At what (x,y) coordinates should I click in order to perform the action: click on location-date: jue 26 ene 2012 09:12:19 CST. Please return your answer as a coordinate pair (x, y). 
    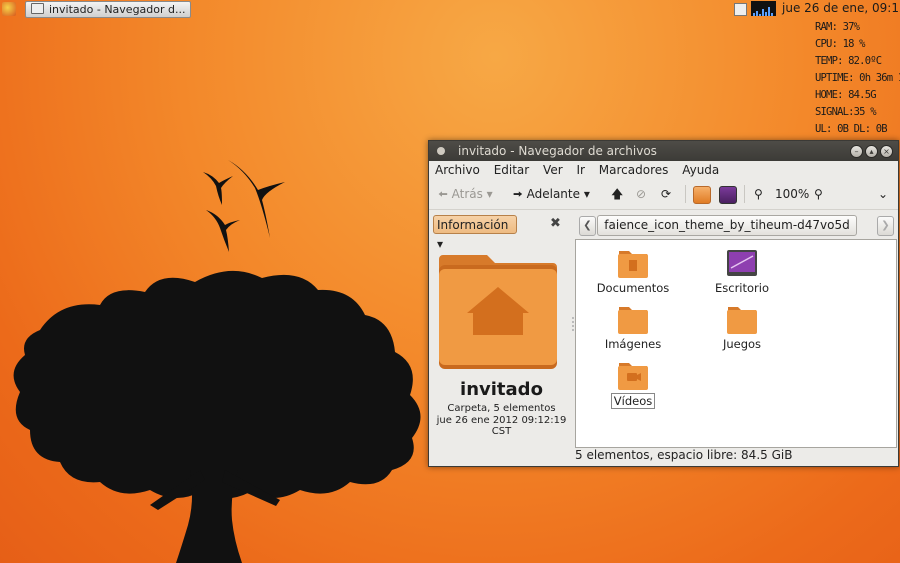
    Looking at the image, I should click on (501, 426).